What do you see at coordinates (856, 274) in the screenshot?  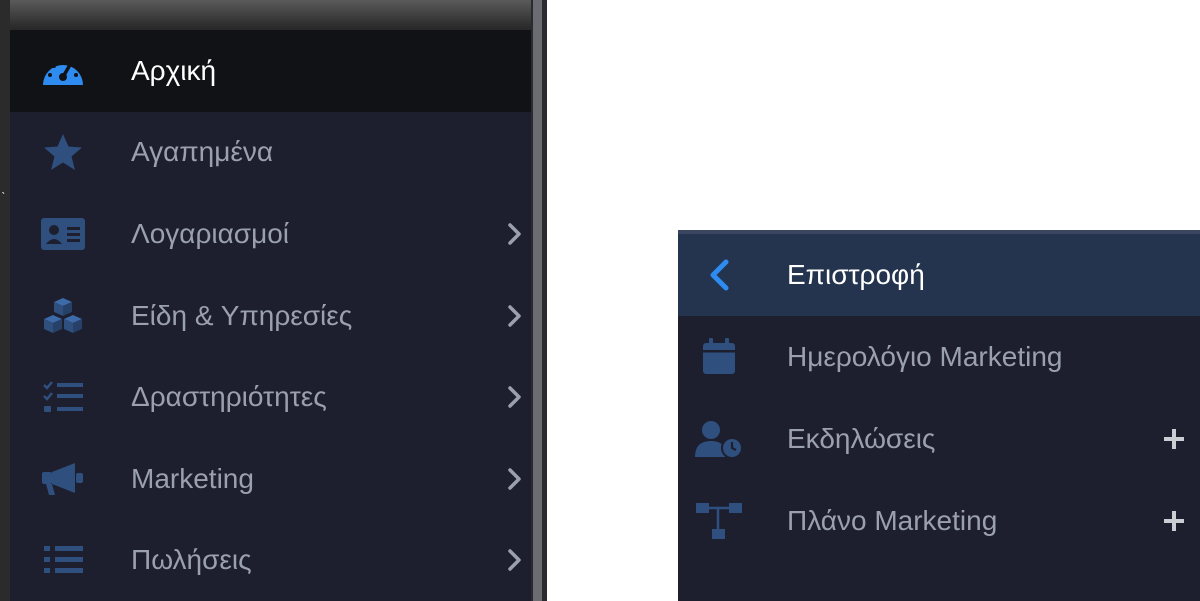 I see `back-label: Επιστροφή` at bounding box center [856, 274].